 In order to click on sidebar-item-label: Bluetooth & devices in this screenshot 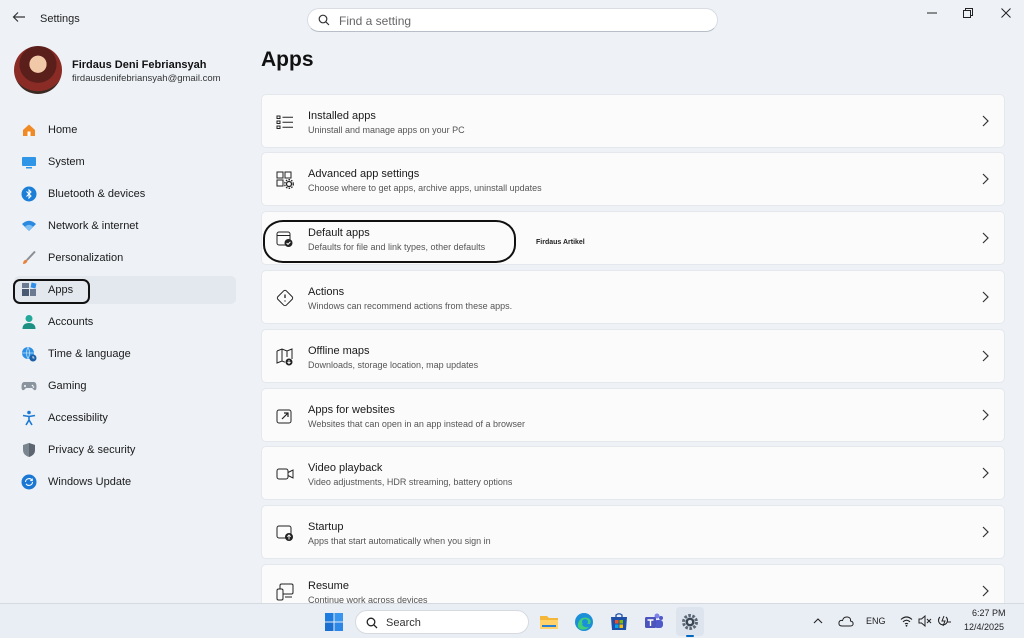, I will do `click(97, 194)`.